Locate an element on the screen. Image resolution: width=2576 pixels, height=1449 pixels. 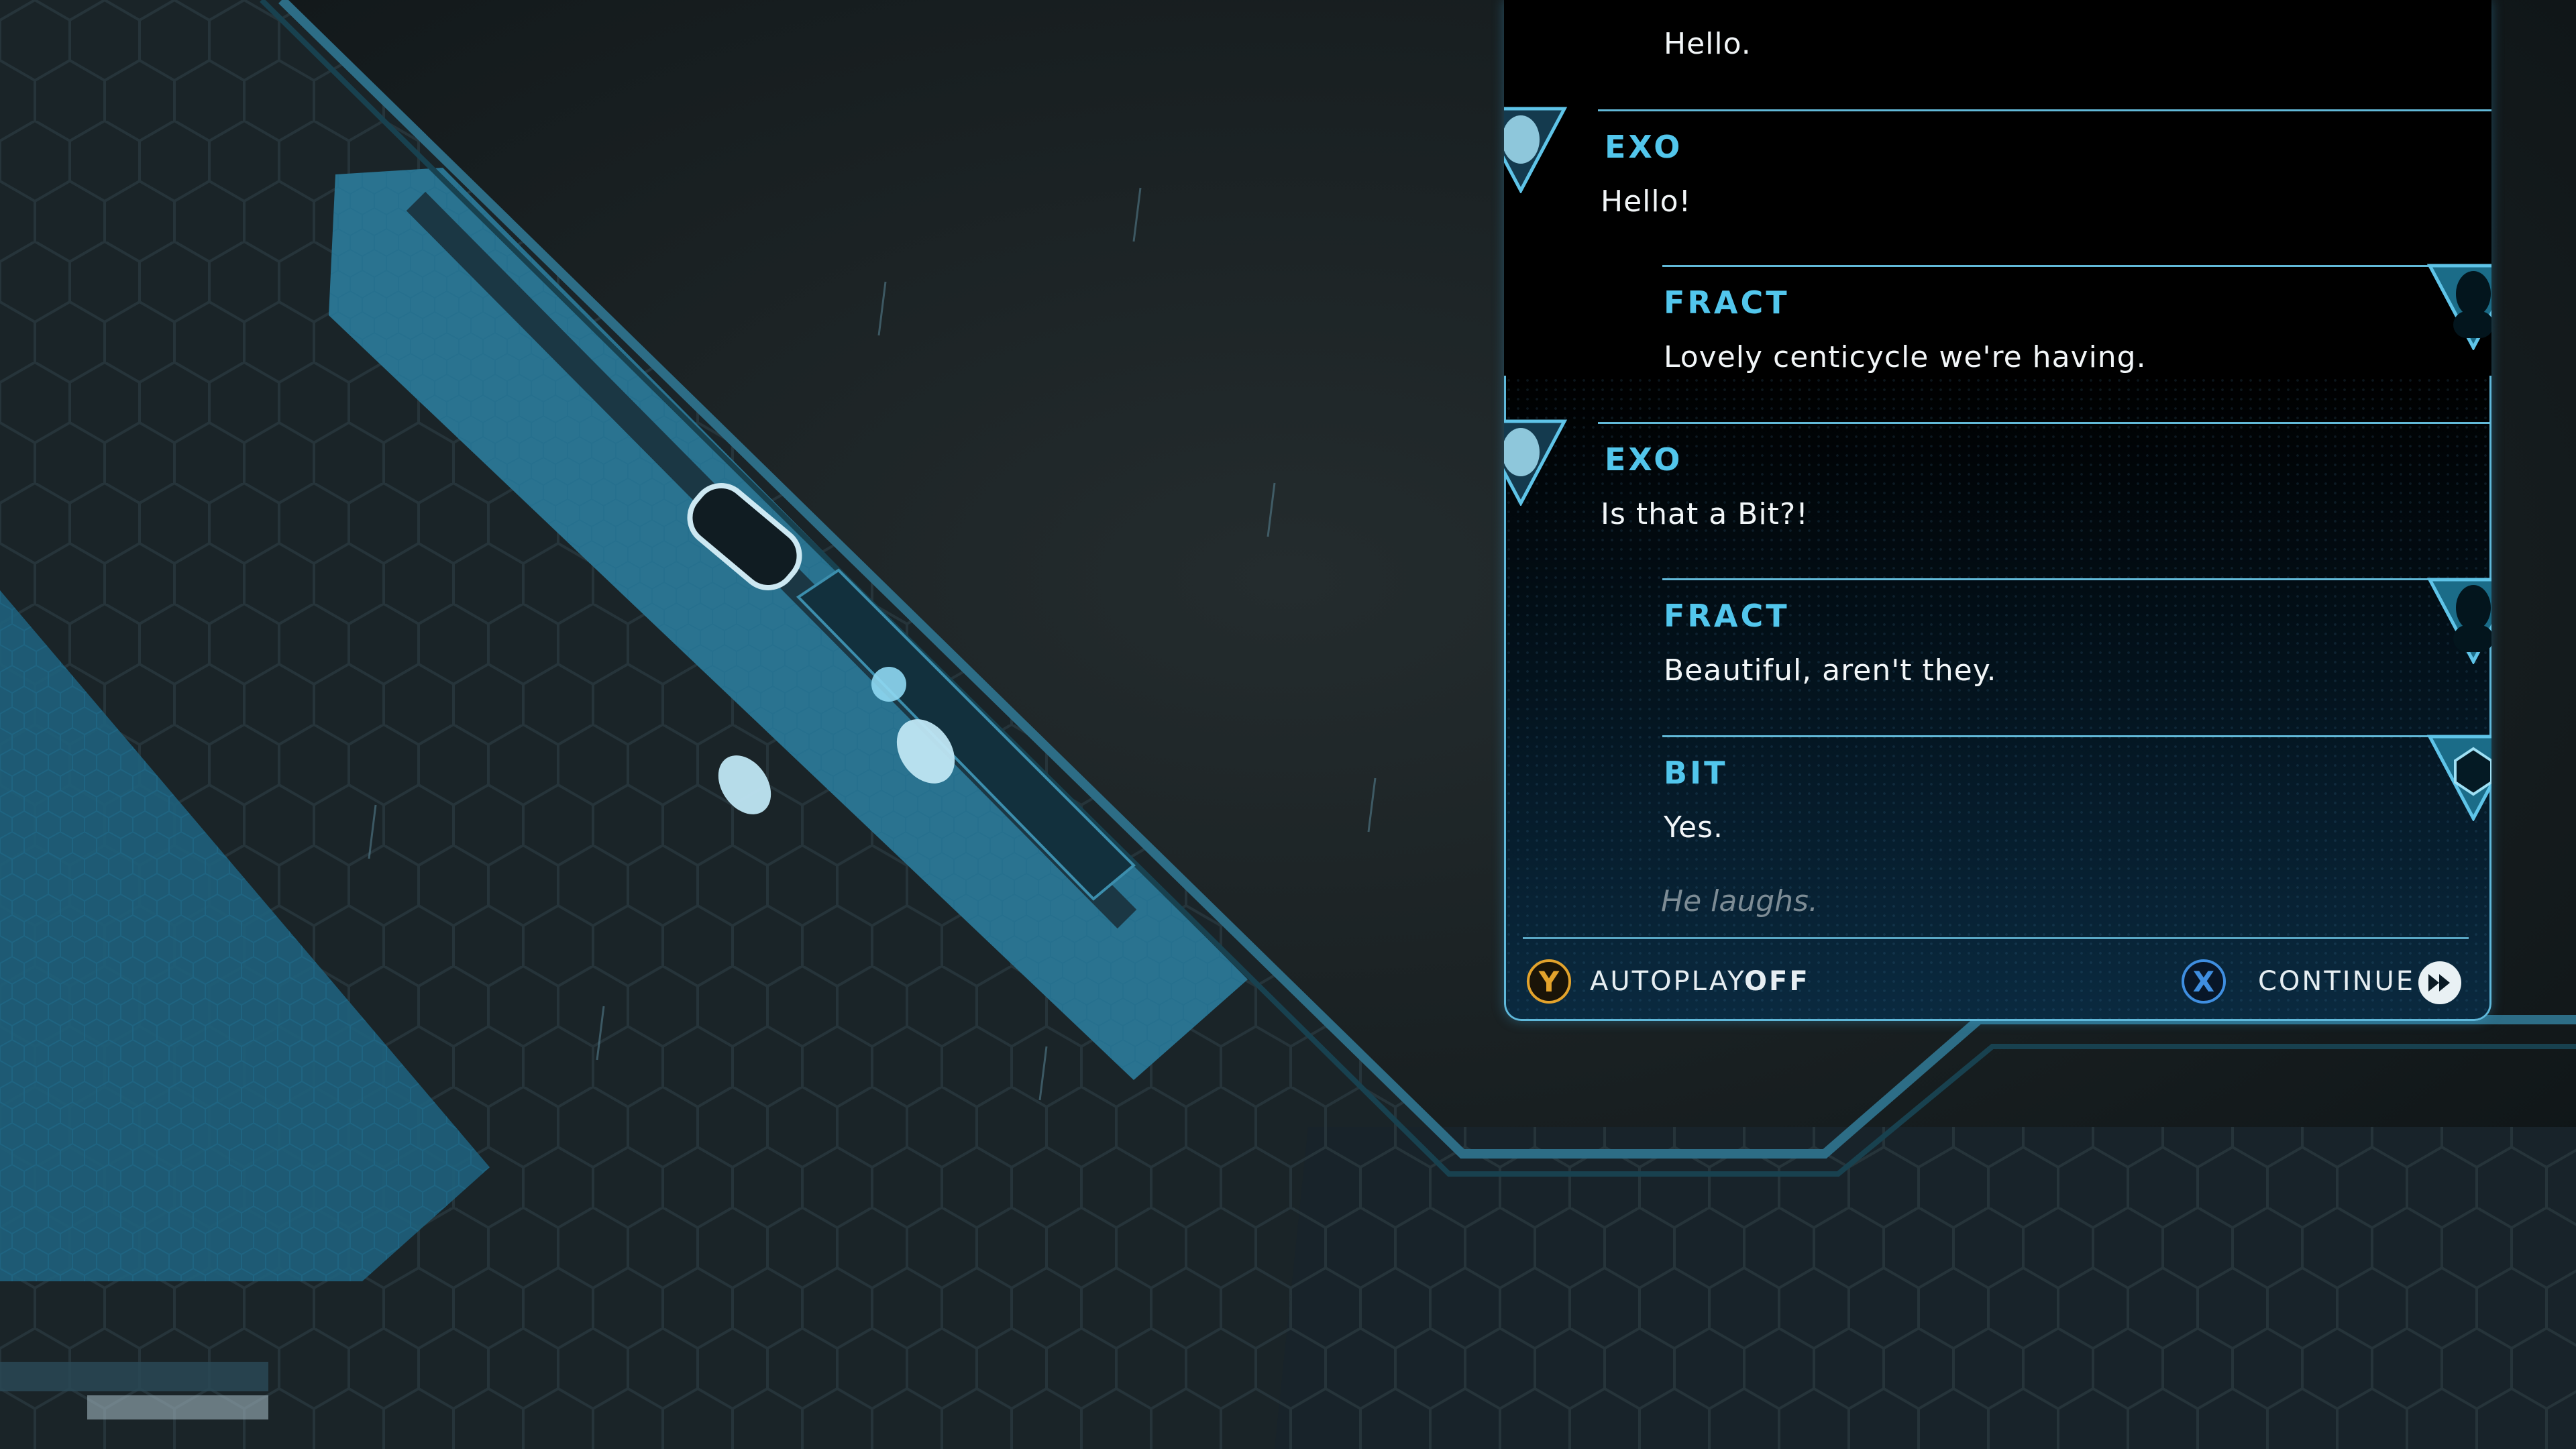
dialogue-line: Lovely centicycle we're having. is located at coordinates (1905, 357).